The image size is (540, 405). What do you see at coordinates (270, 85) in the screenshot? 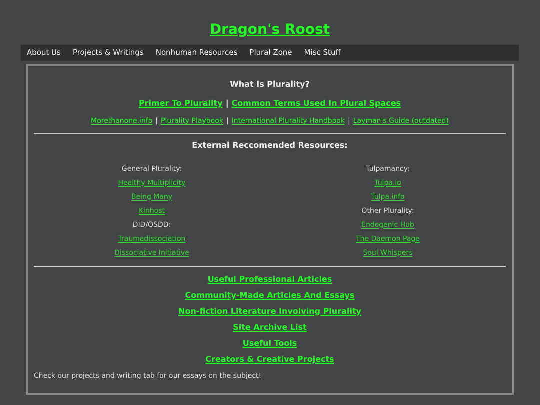
I see `section-heading: What Is Plurality?` at bounding box center [270, 85].